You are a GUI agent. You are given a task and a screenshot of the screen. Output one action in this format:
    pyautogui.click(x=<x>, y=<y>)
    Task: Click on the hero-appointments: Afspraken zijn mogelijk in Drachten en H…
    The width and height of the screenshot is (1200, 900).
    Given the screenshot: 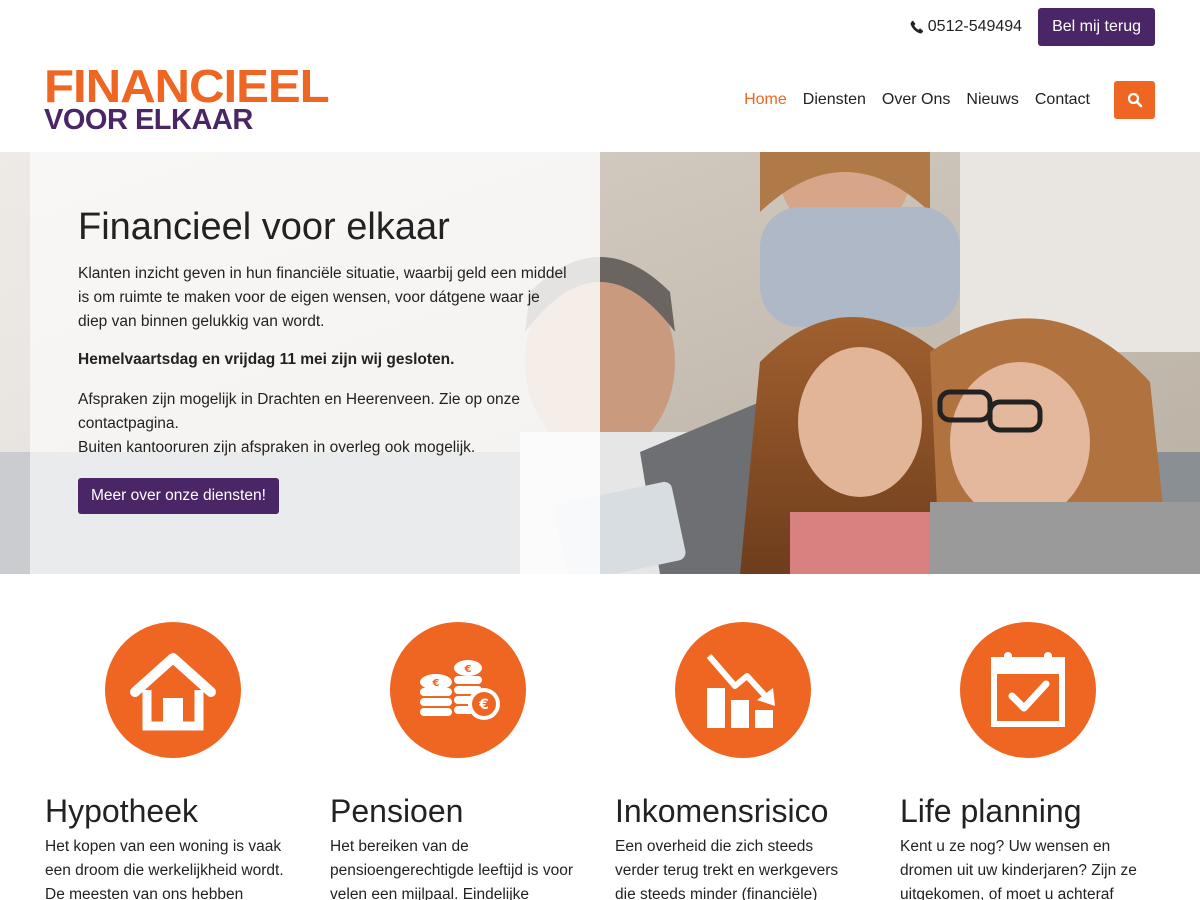 What is the action you would take?
    pyautogui.click(x=323, y=424)
    